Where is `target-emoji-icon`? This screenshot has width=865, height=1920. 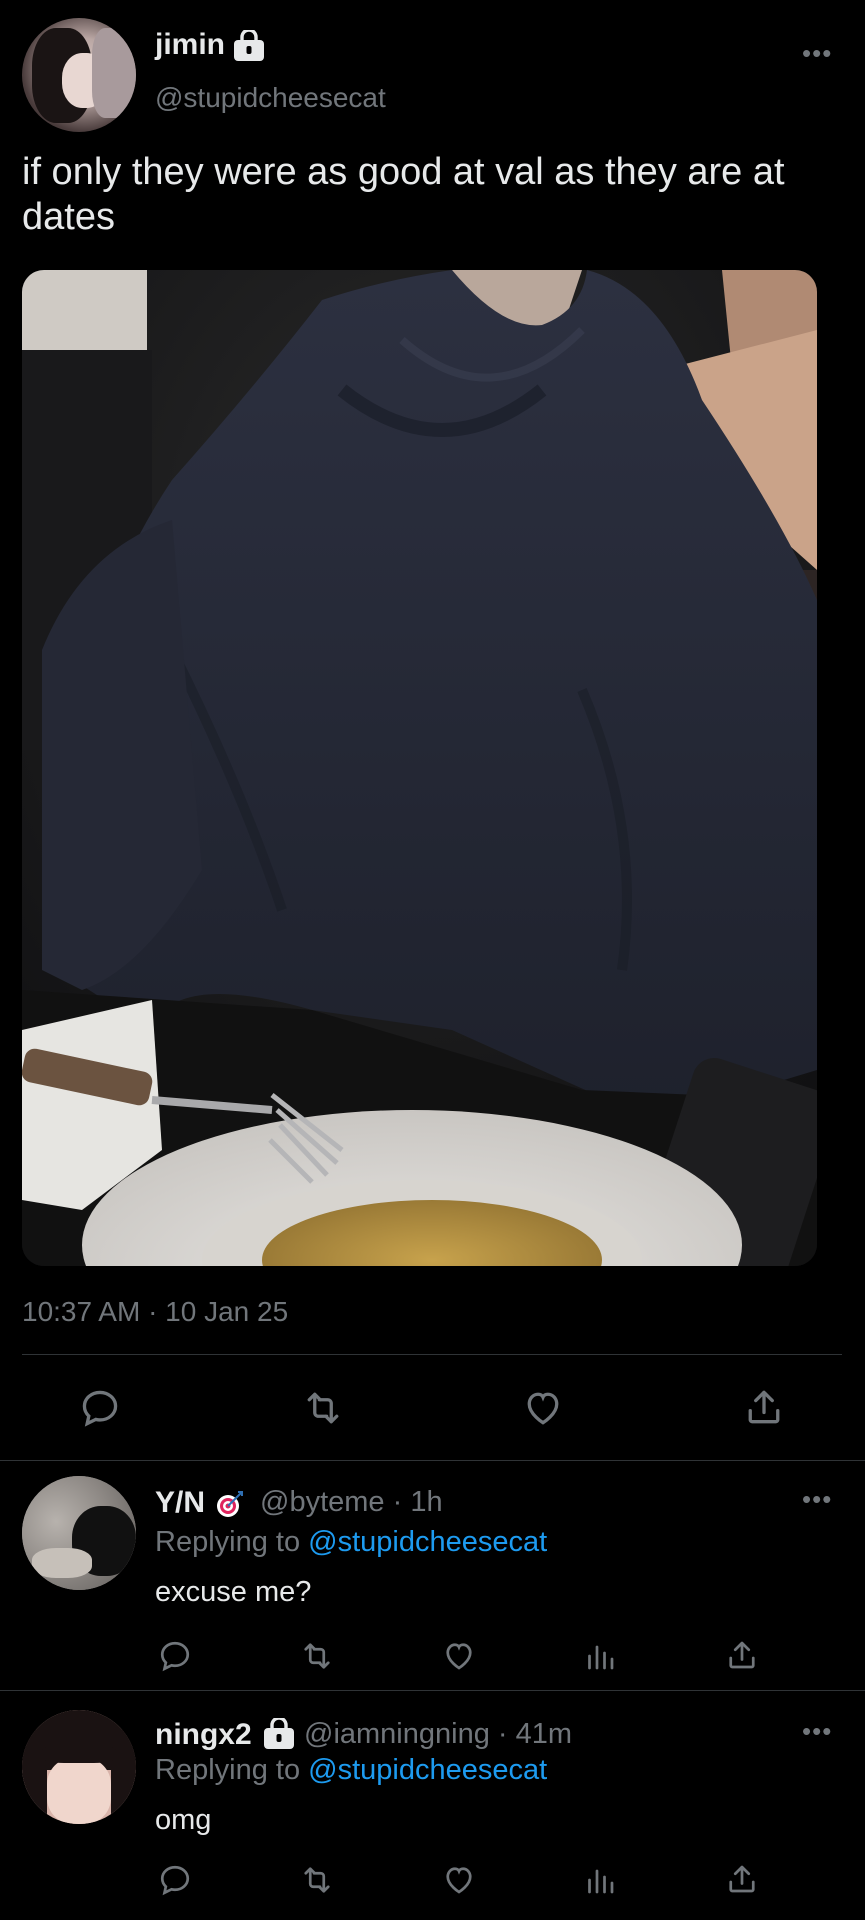 target-emoji-icon is located at coordinates (229, 1505).